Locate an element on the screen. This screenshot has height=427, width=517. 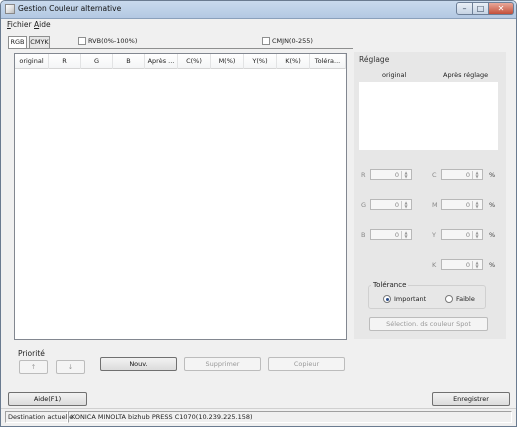
tab-divider is located at coordinates (180, 48).